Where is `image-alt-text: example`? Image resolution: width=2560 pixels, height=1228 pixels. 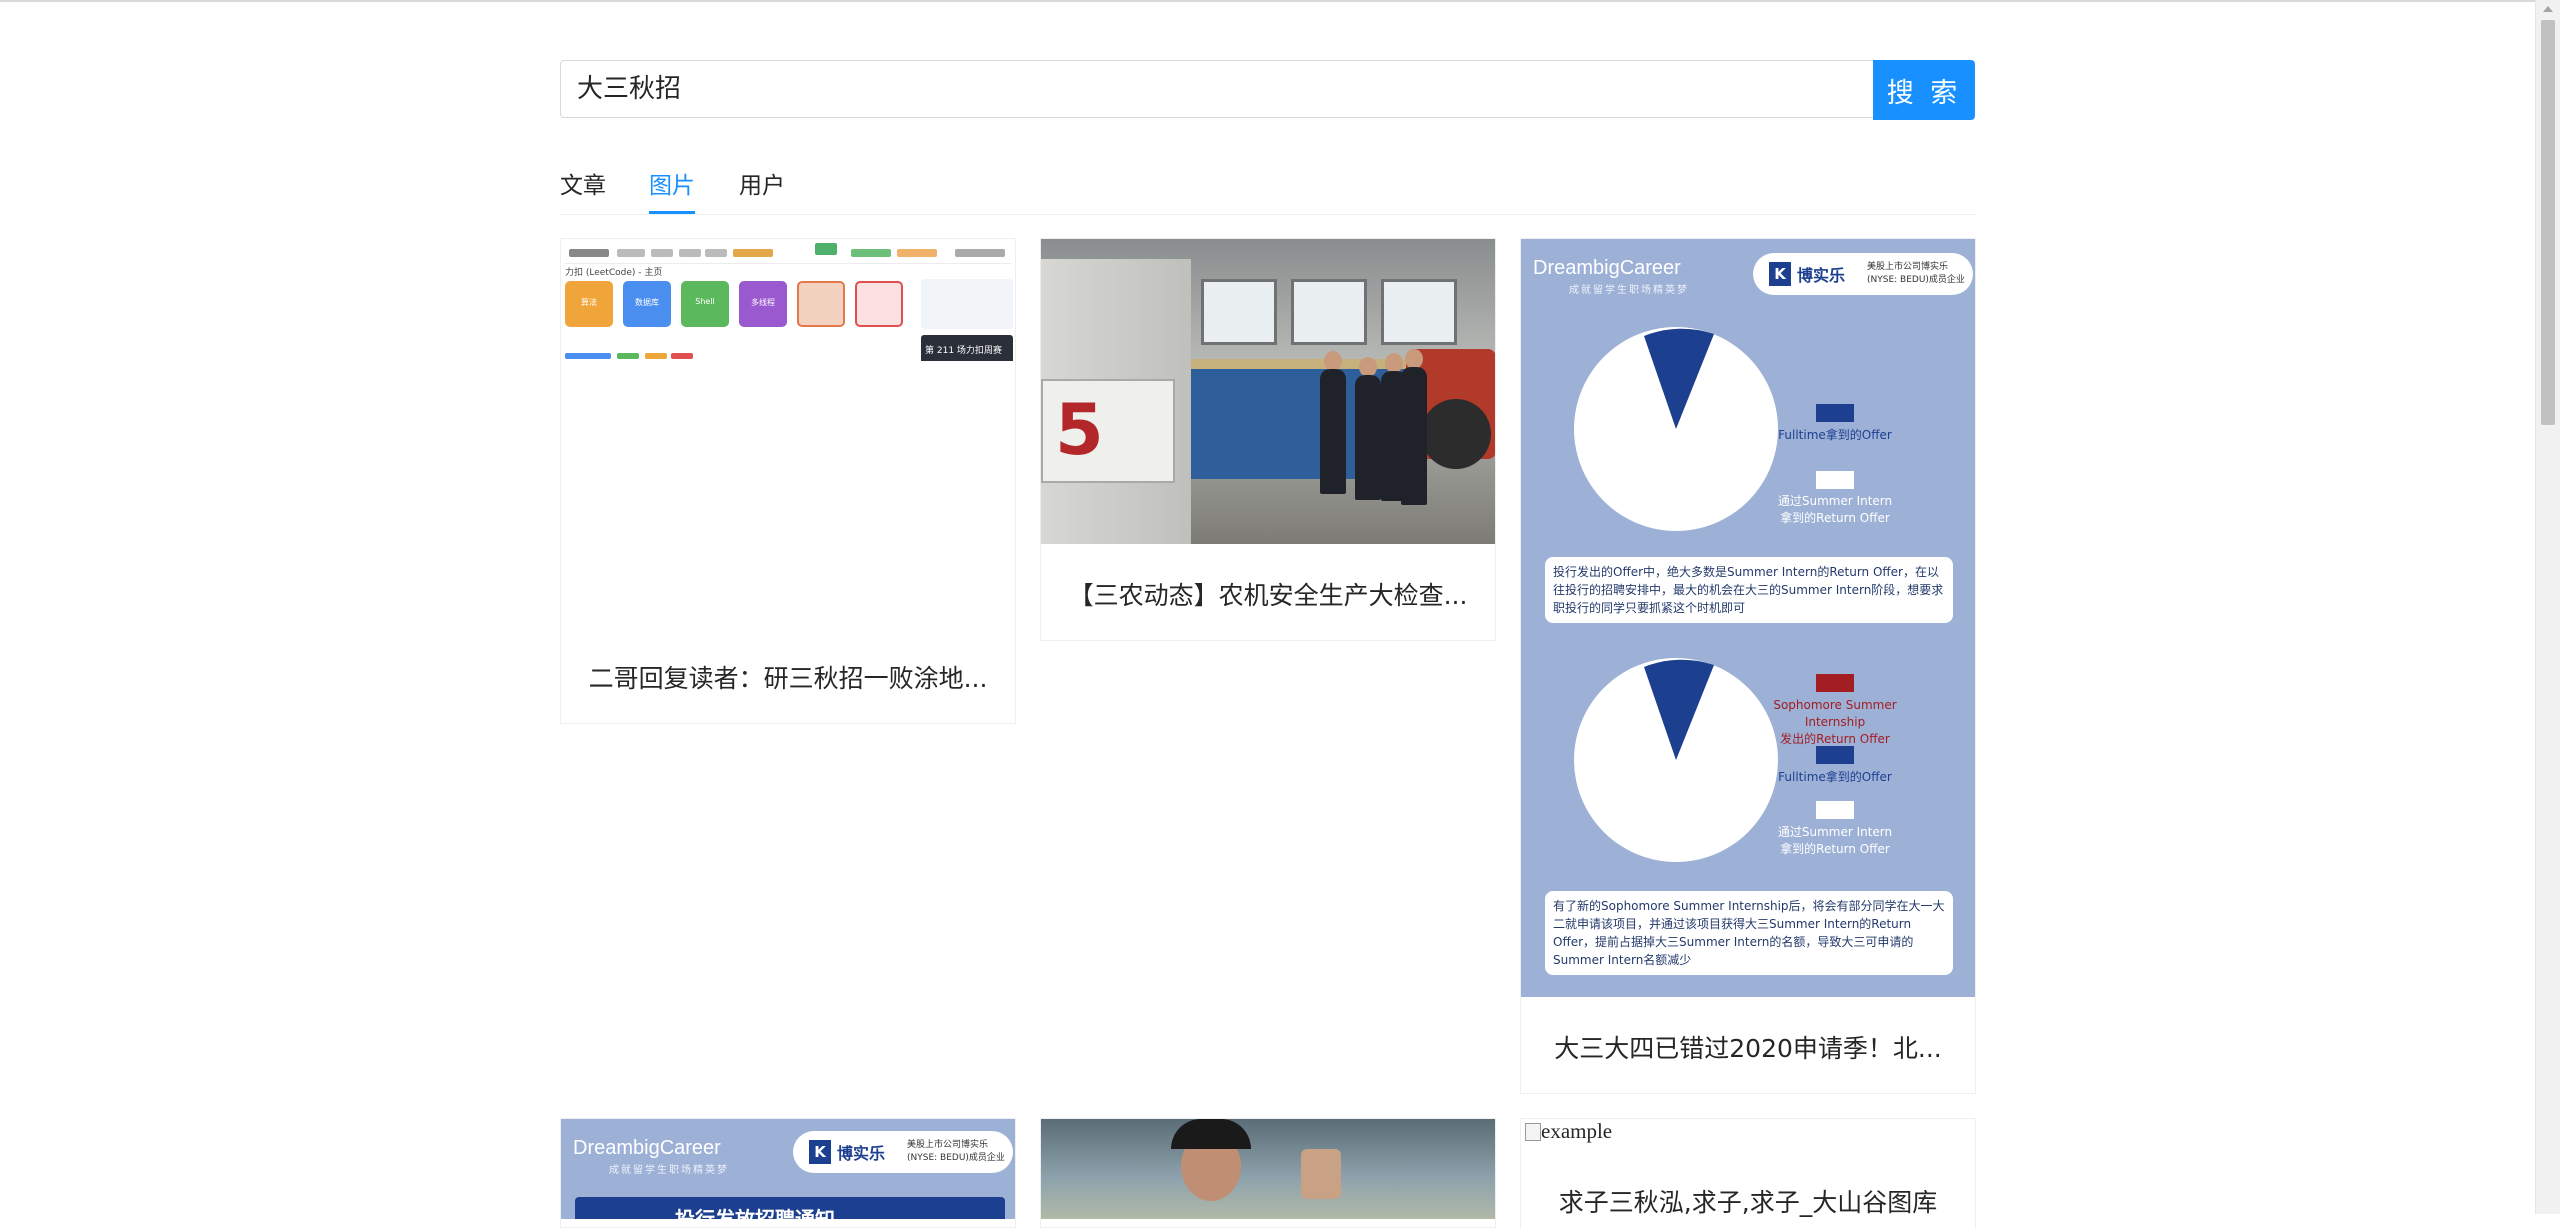 image-alt-text: example is located at coordinates (1577, 1131).